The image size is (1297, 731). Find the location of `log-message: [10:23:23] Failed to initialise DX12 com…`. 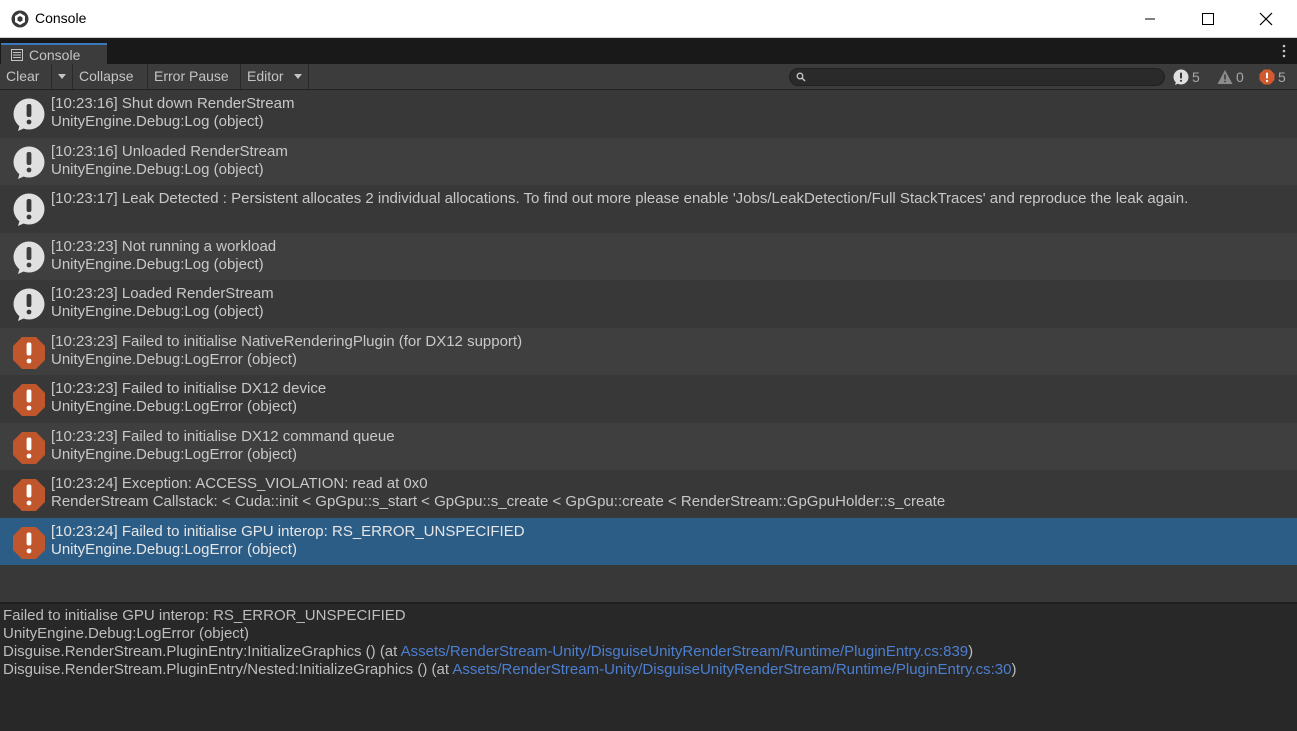

log-message: [10:23:23] Failed to initialise DX12 com… is located at coordinates (223, 436).